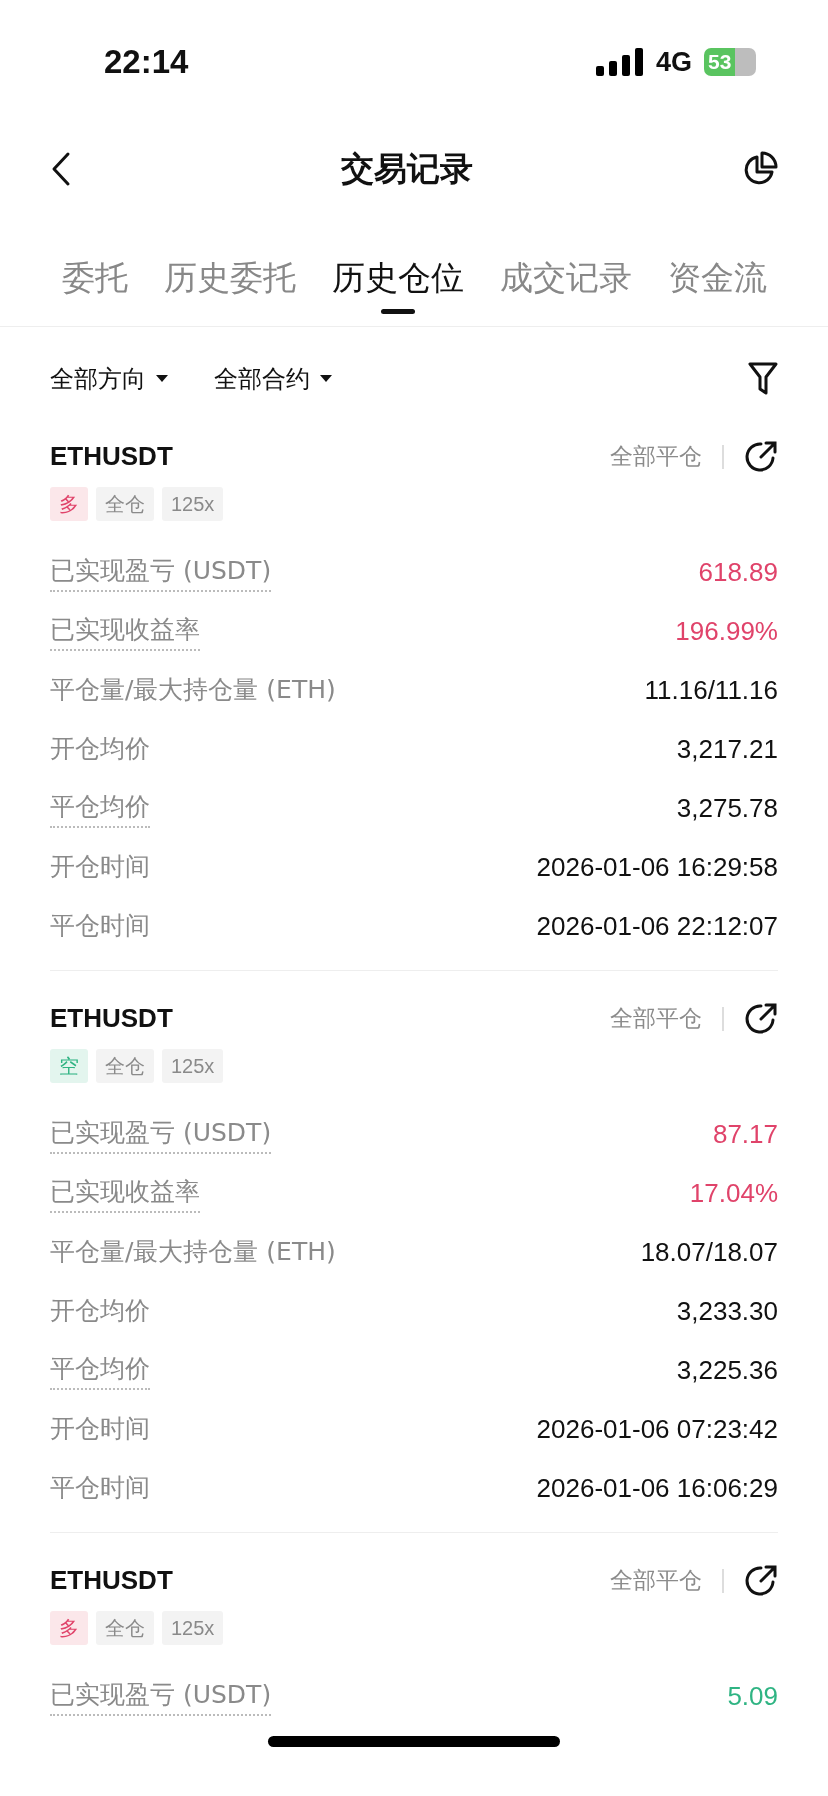  I want to click on position-tag: 空, so click(69, 1065).